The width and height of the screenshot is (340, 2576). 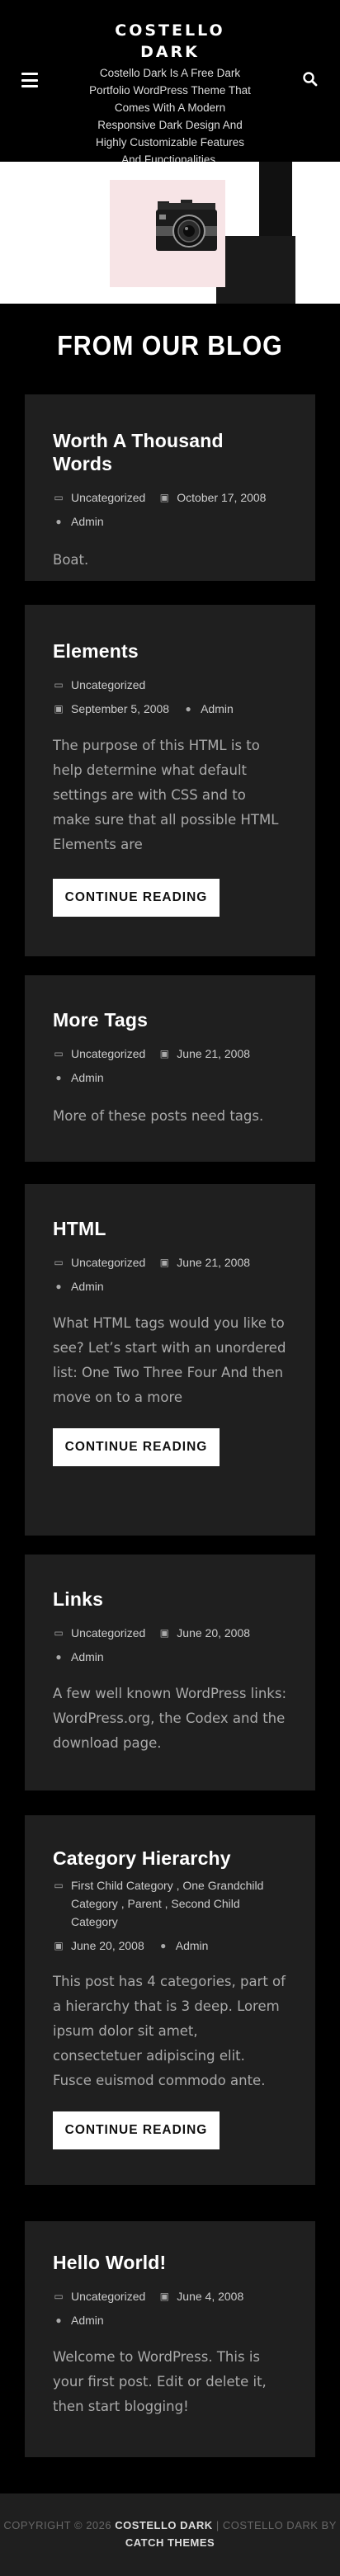 What do you see at coordinates (221, 497) in the screenshot?
I see `post-date: October 17, 2008` at bounding box center [221, 497].